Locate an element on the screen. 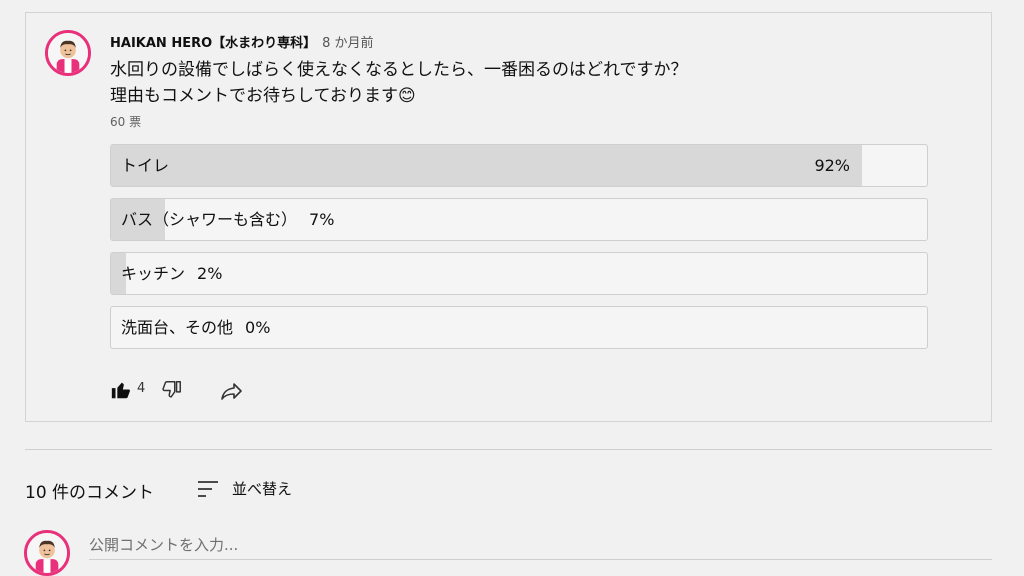  post-text-line2: 理由もコメントでお待ちしております😊 is located at coordinates (263, 96).